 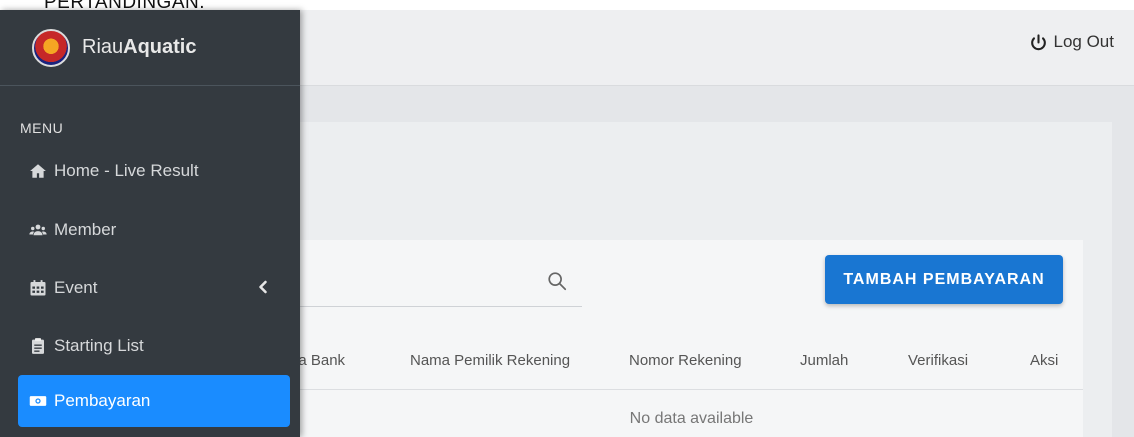 What do you see at coordinates (420, 283) in the screenshot?
I see `search-input` at bounding box center [420, 283].